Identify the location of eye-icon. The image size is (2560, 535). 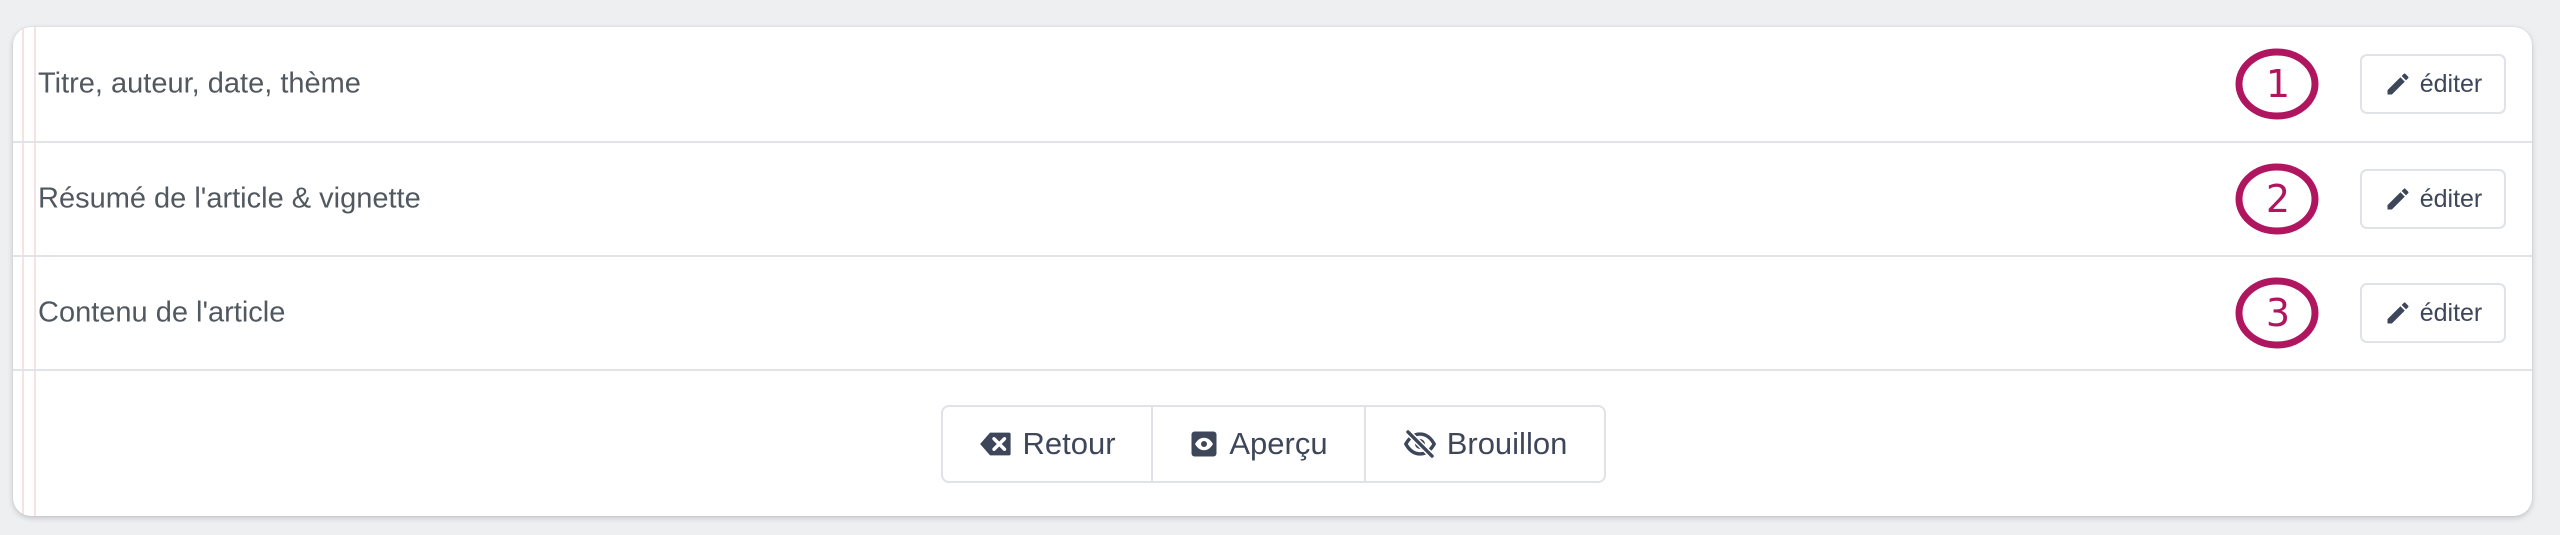
(1204, 444).